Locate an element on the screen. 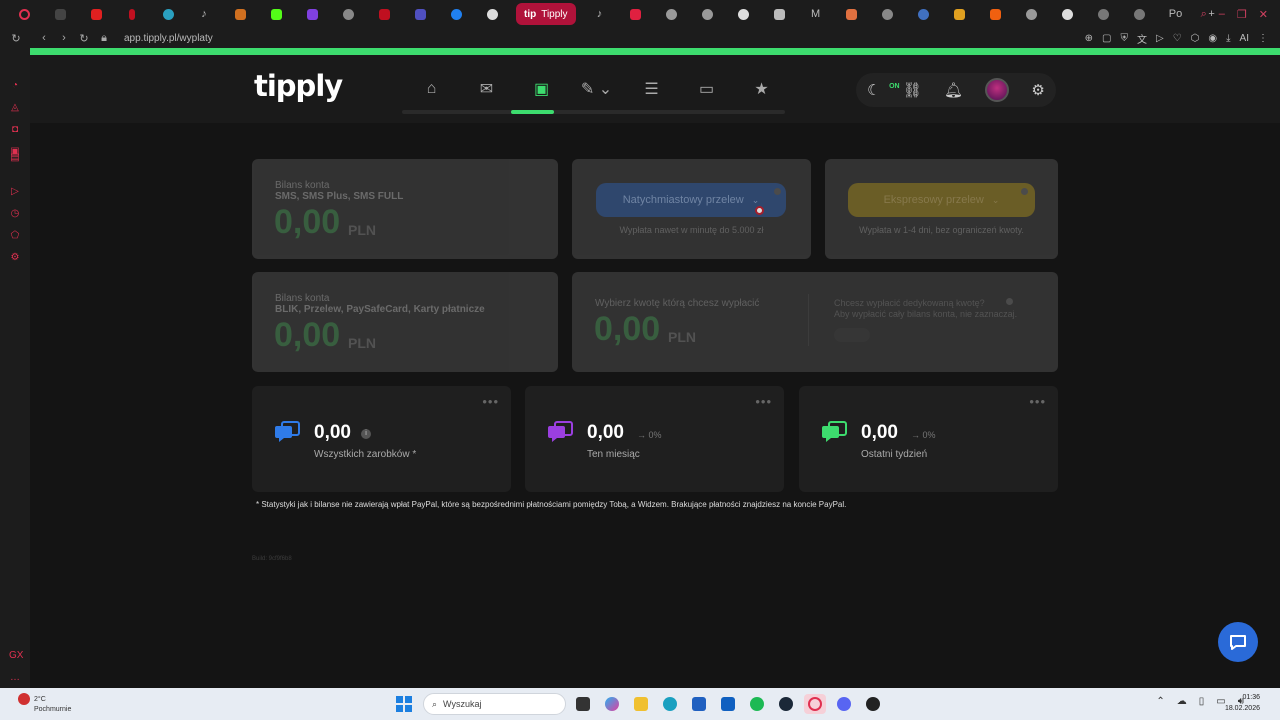 This screenshot has width=1280, height=720. file-explorer-icon is located at coordinates (641, 704).